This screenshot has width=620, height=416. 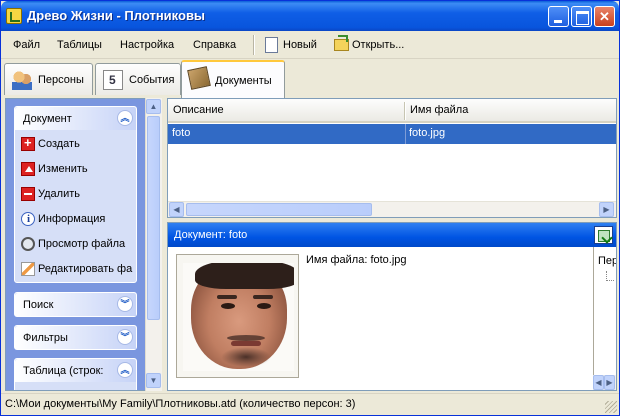 I want to click on document-photo, so click(x=238, y=317).